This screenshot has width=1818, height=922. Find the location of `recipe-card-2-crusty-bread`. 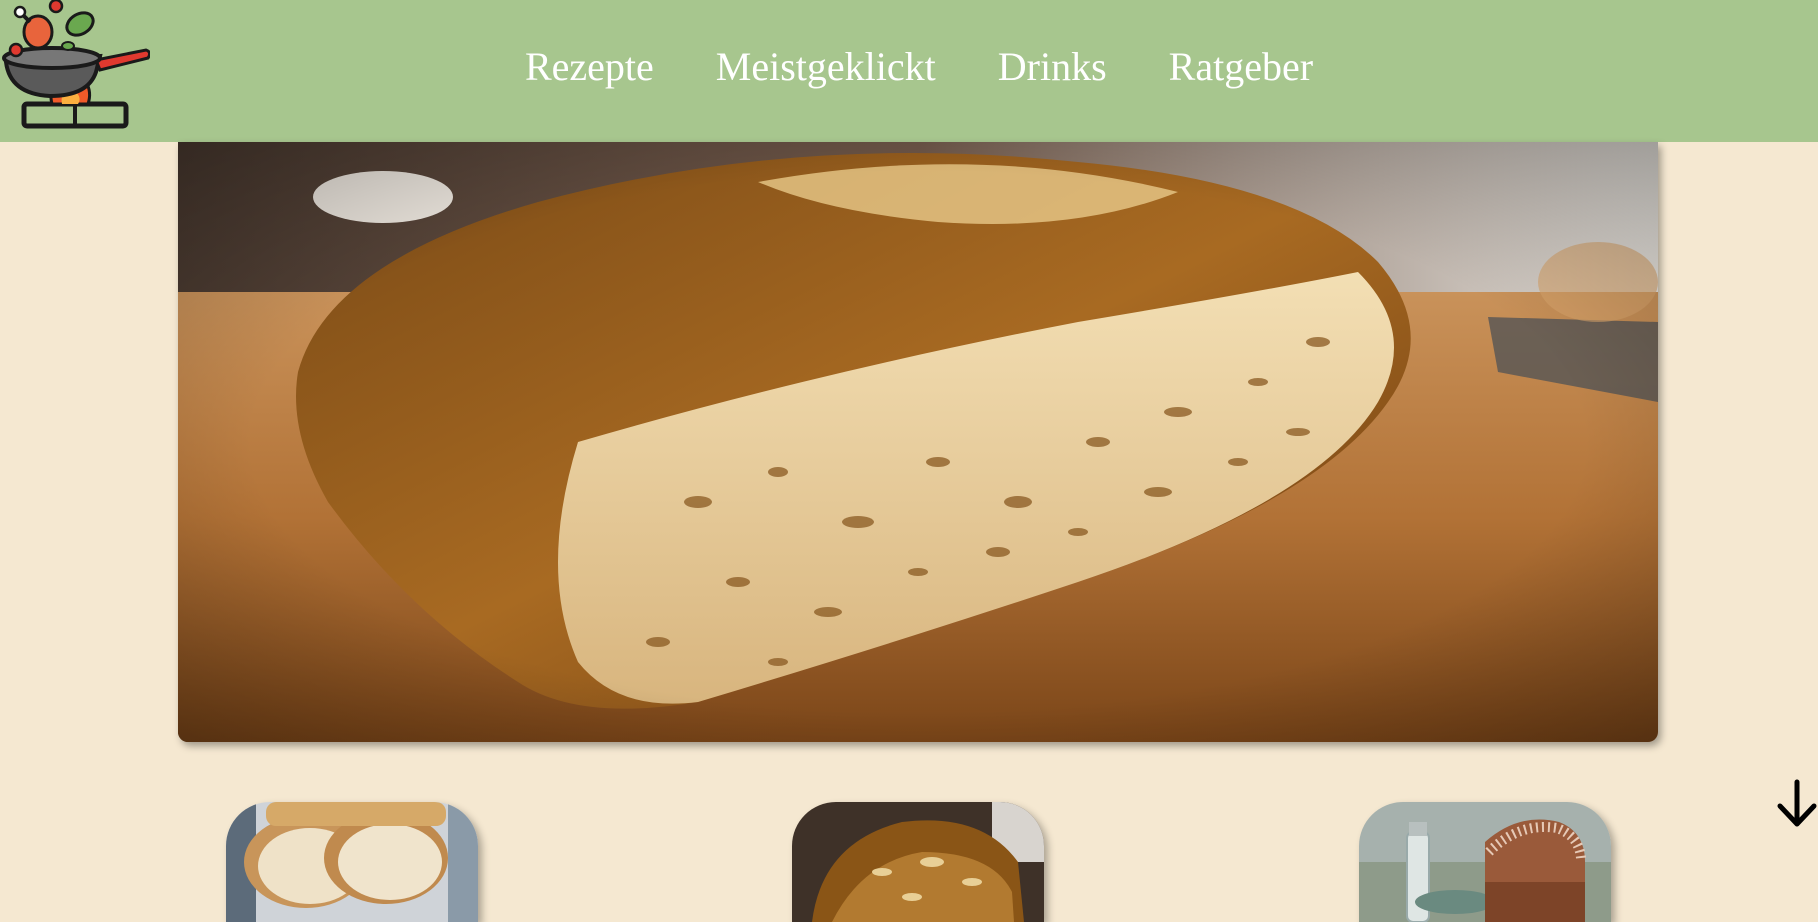

recipe-card-2-crusty-bread is located at coordinates (918, 862).